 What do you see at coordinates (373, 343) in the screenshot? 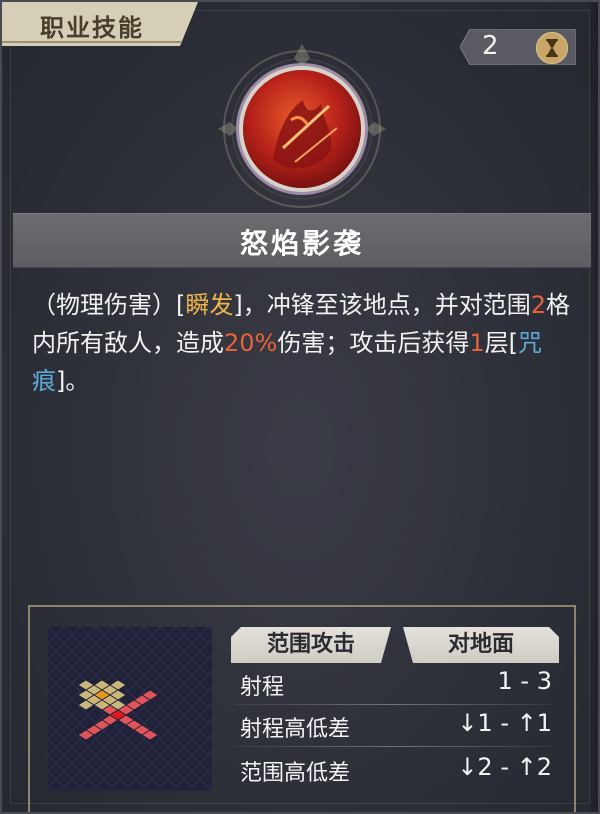
I see `desc-part: 伤害；攻击后获得` at bounding box center [373, 343].